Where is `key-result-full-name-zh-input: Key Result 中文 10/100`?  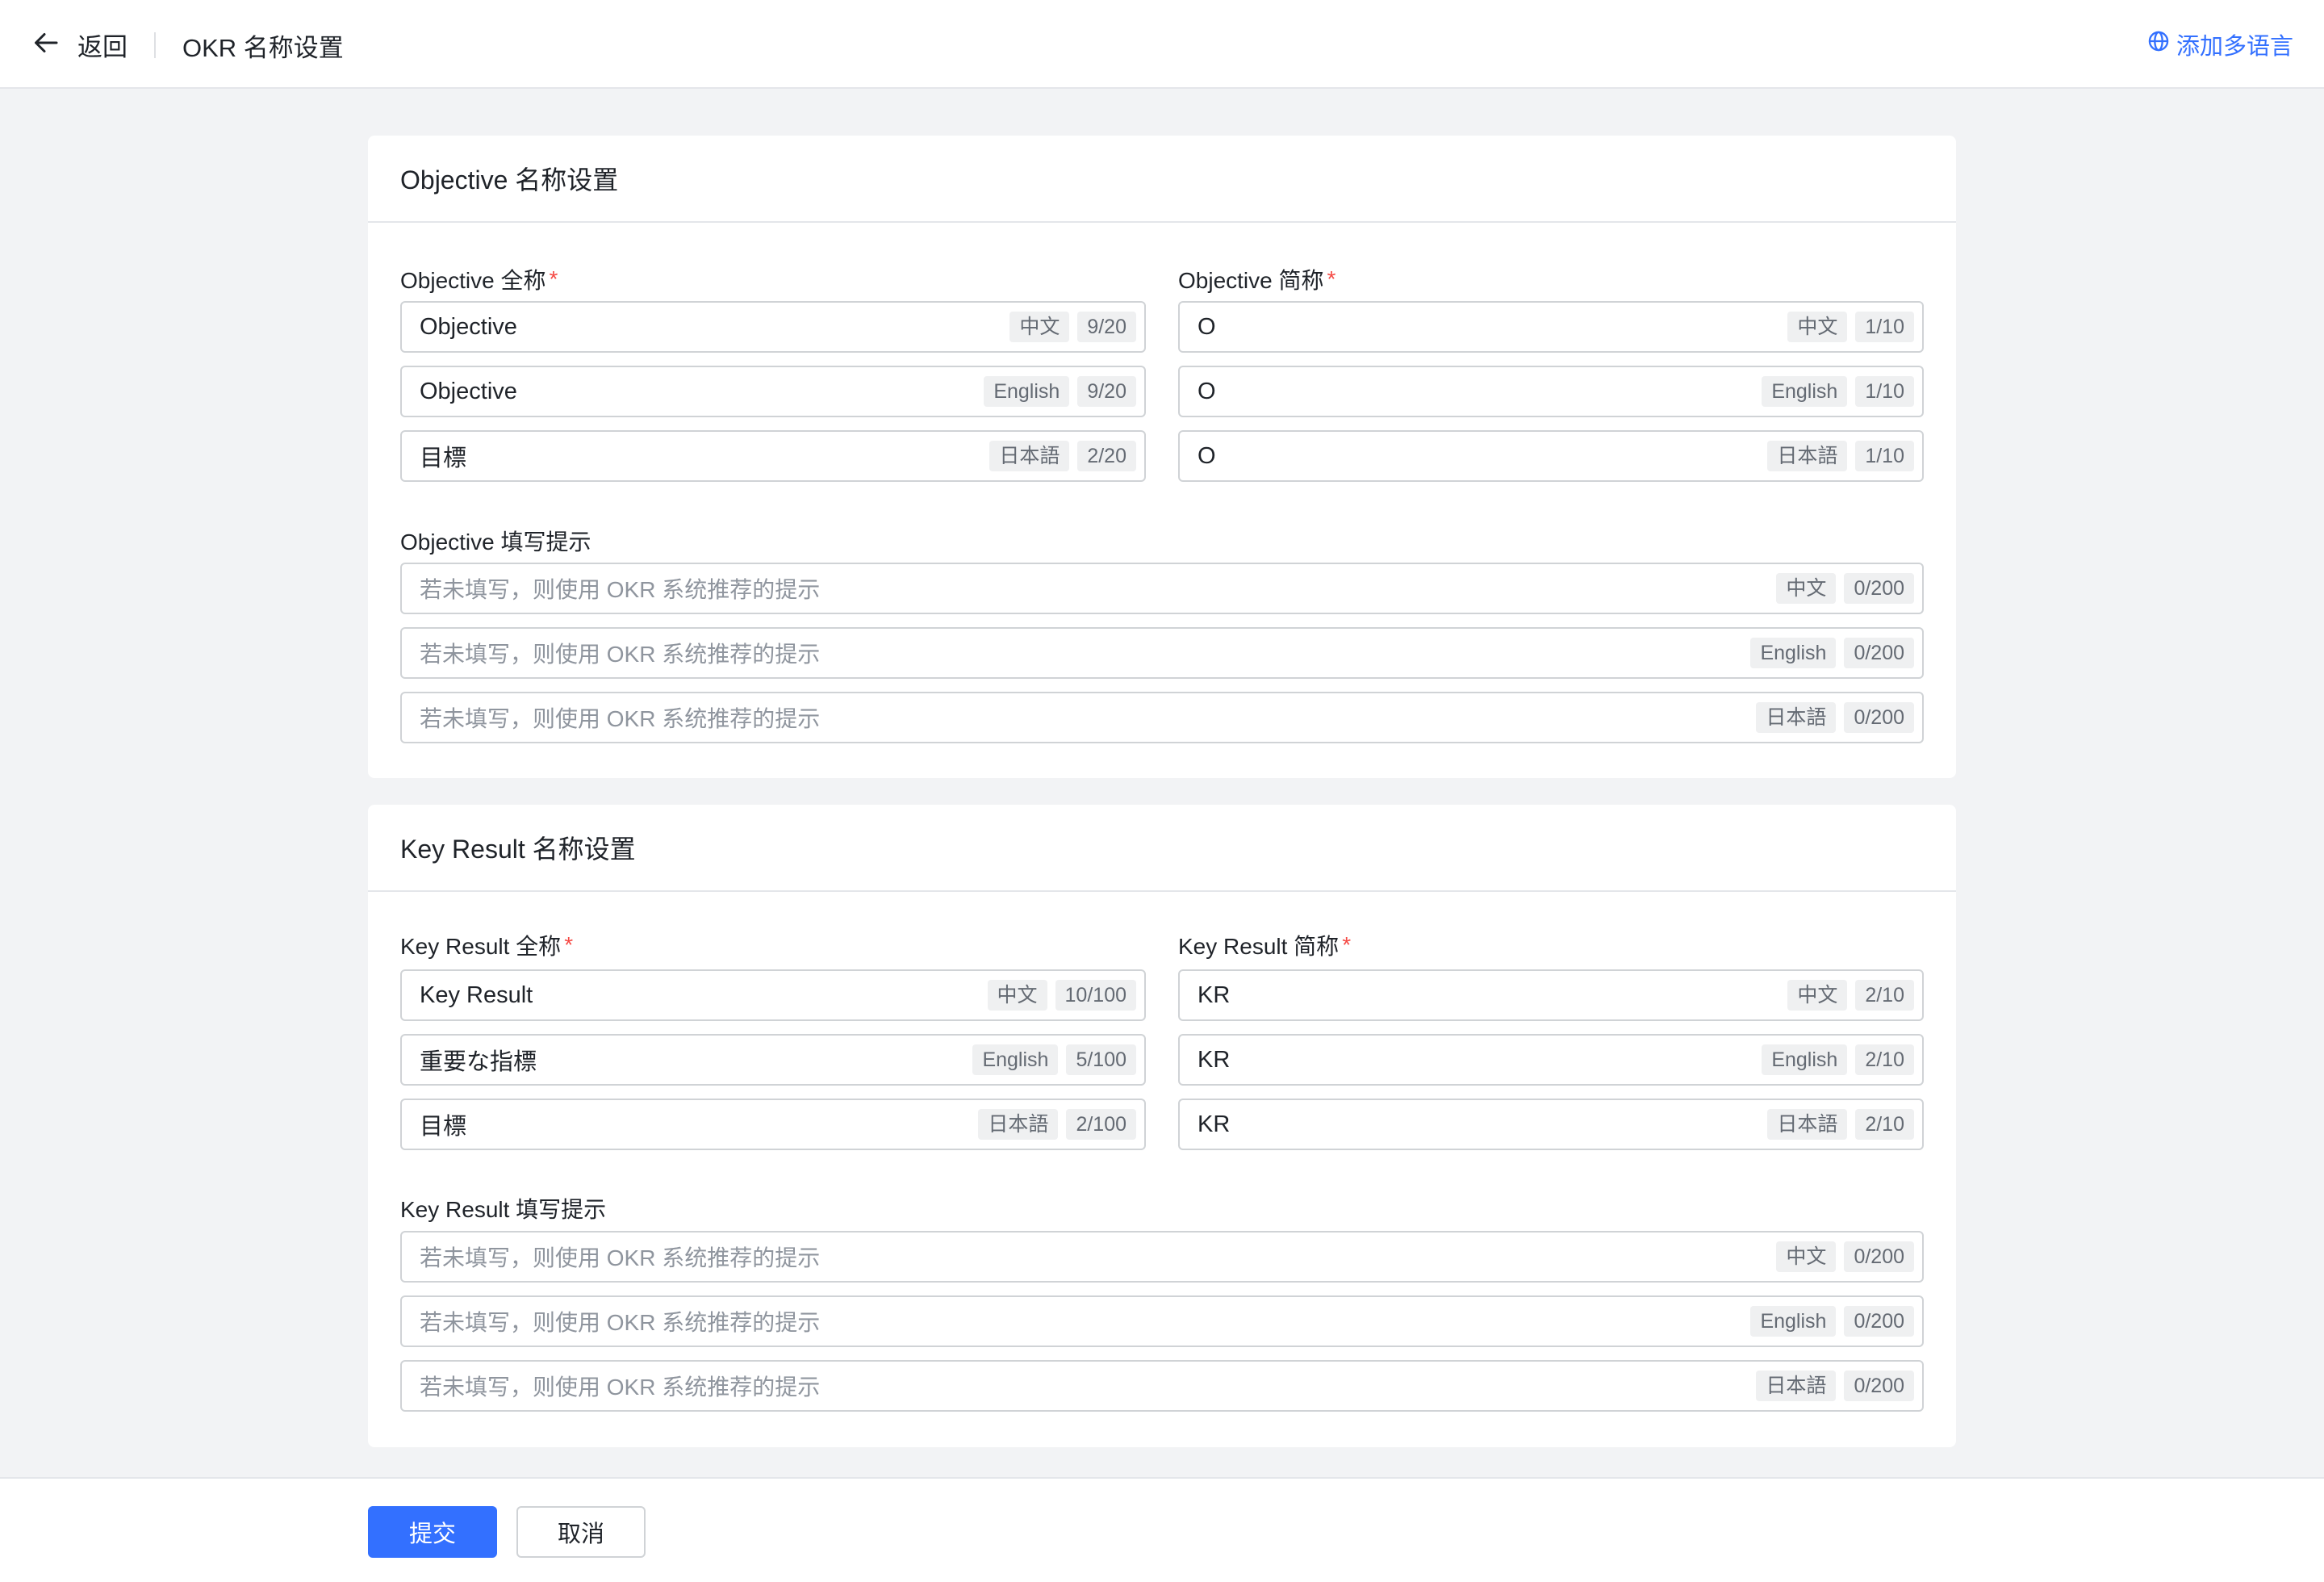 key-result-full-name-zh-input: Key Result 中文 10/100 is located at coordinates (773, 995).